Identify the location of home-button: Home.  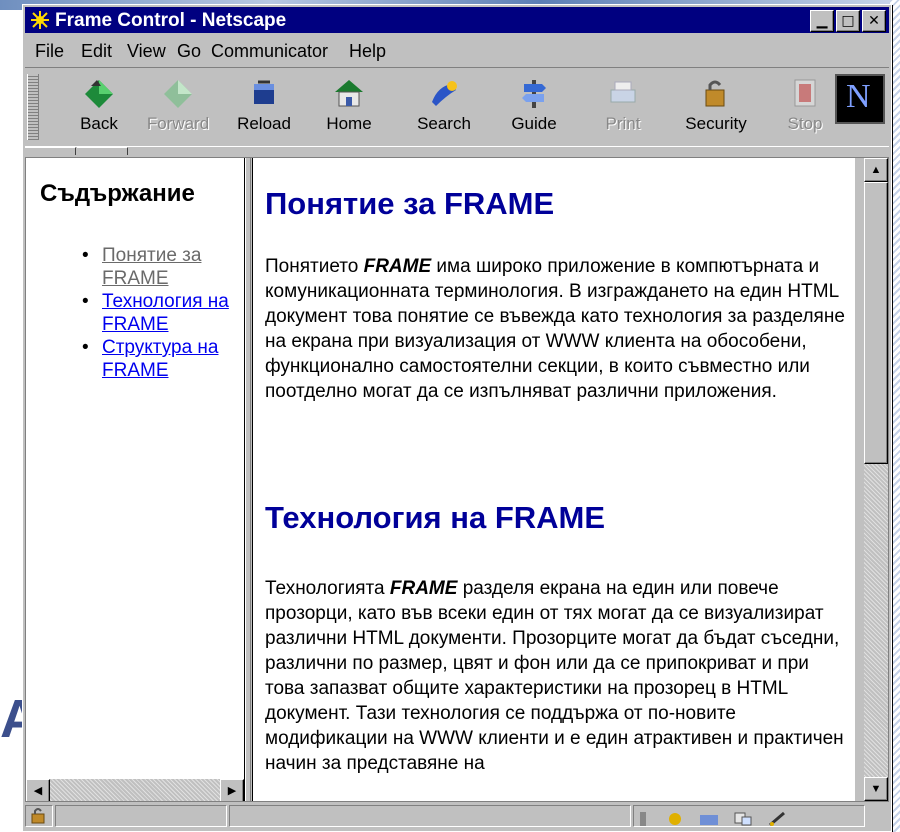
(349, 105).